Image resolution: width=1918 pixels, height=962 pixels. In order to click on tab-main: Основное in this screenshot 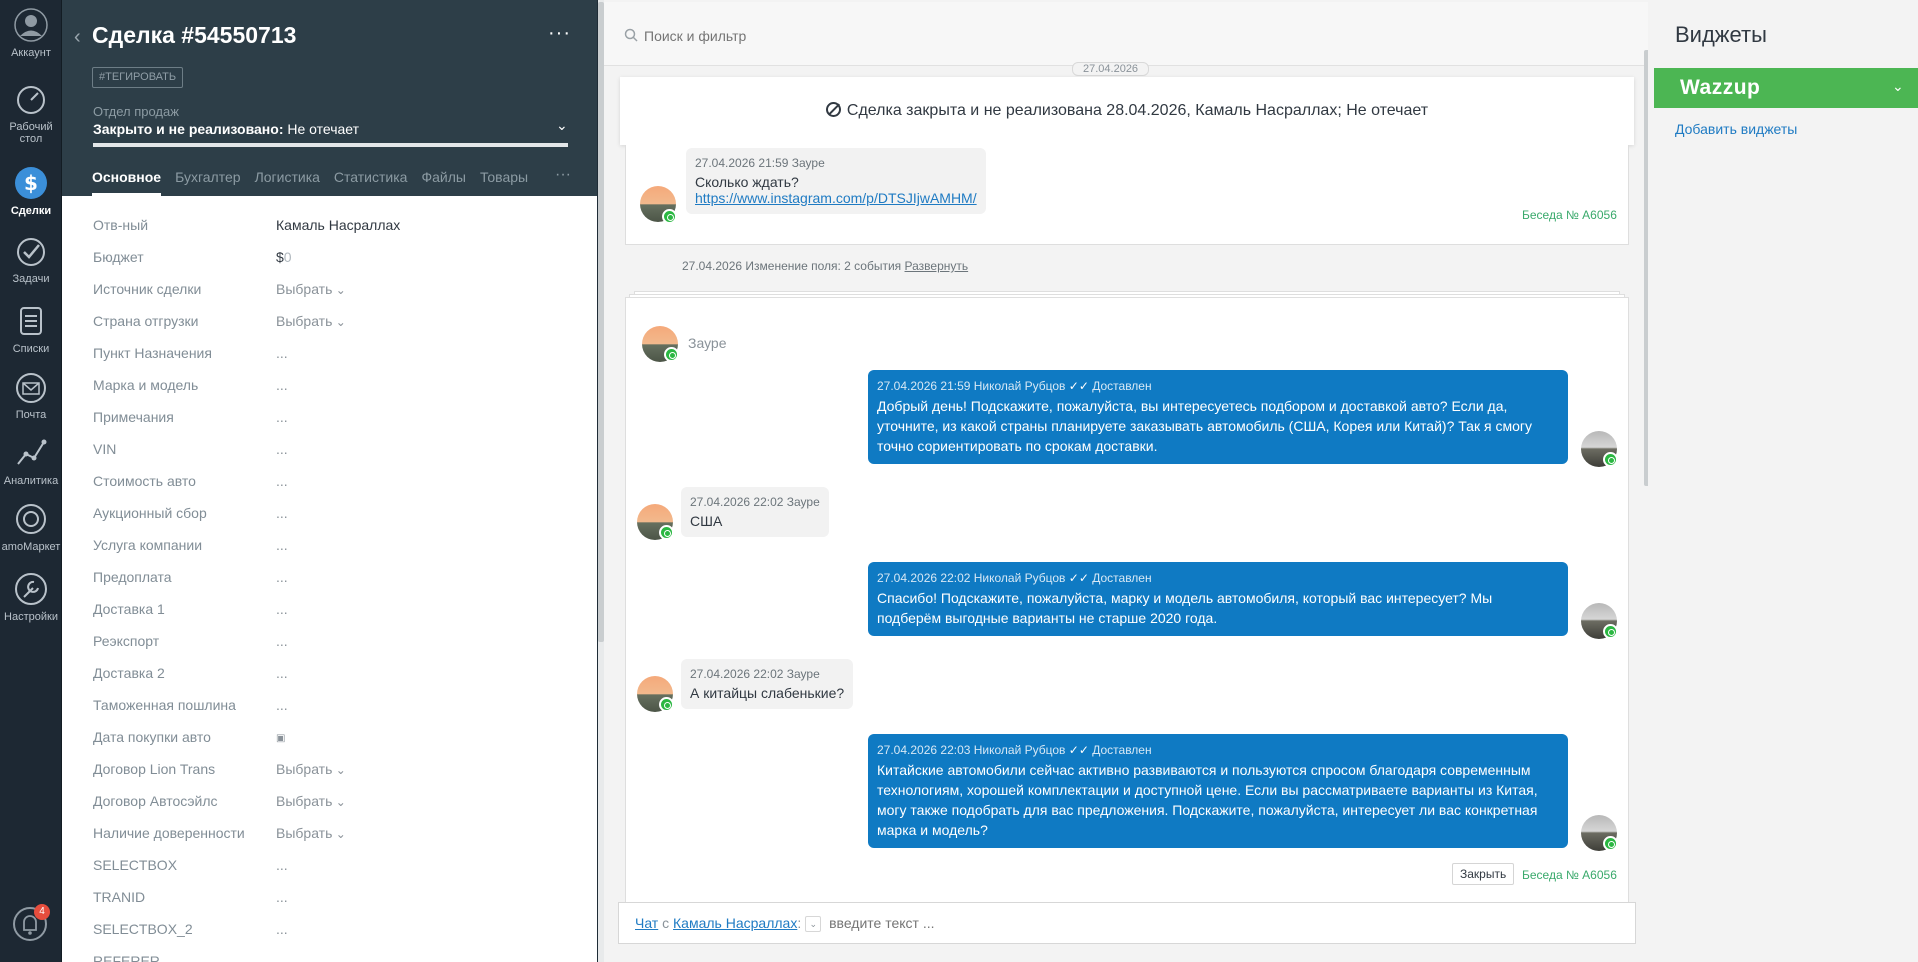, I will do `click(127, 181)`.